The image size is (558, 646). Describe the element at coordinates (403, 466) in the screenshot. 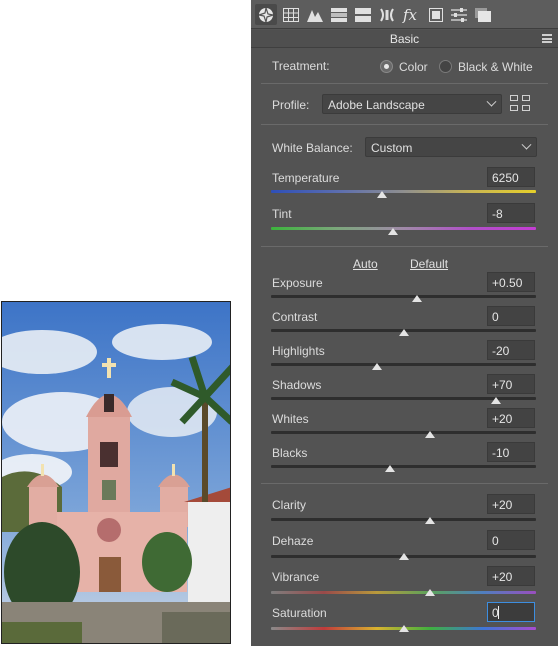

I see `blacks-slider-track` at that location.